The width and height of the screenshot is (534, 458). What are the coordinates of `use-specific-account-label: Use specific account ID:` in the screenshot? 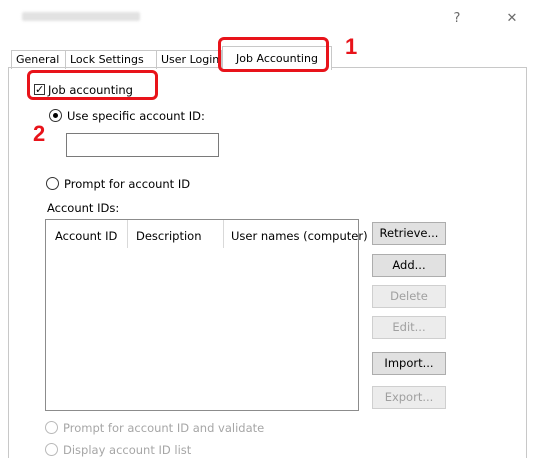 It's located at (136, 116).